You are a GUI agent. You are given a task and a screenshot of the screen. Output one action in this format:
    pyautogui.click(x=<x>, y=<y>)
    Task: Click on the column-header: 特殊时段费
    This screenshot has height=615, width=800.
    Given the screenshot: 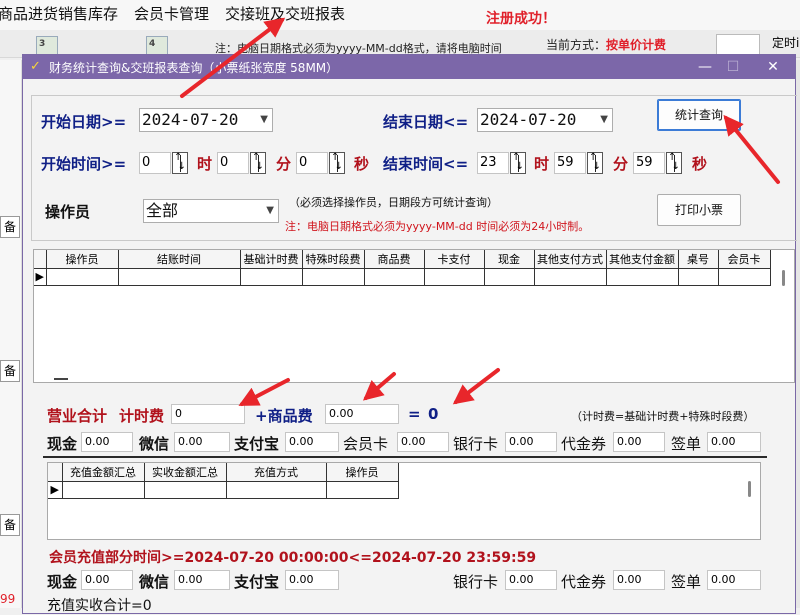 What is the action you would take?
    pyautogui.click(x=333, y=259)
    